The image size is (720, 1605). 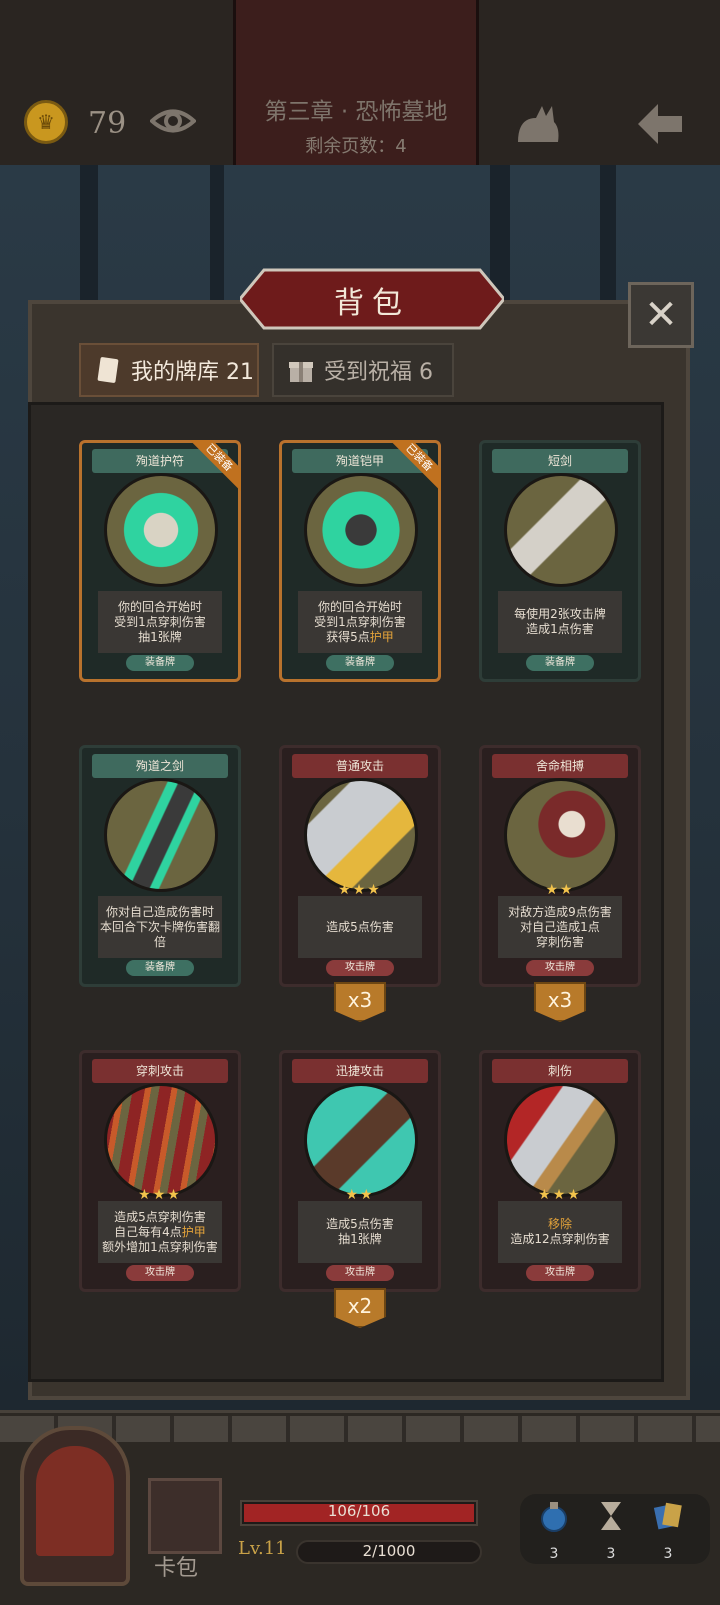 What do you see at coordinates (668, 1531) in the screenshot?
I see `resource-cards: 3` at bounding box center [668, 1531].